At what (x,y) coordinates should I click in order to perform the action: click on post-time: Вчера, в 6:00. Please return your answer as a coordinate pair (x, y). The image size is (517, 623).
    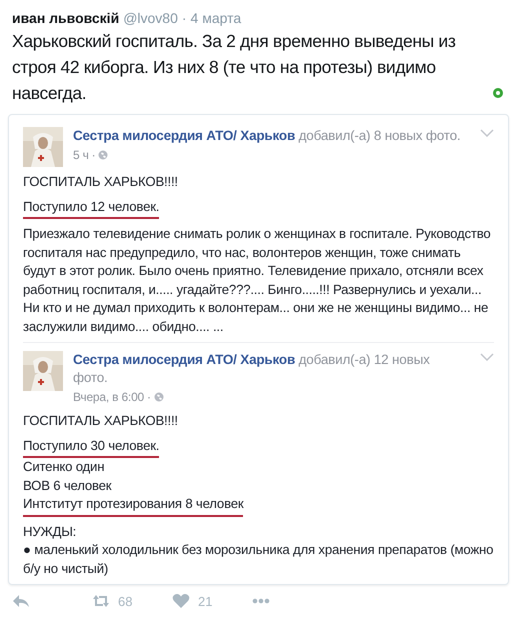
    Looking at the image, I should click on (108, 397).